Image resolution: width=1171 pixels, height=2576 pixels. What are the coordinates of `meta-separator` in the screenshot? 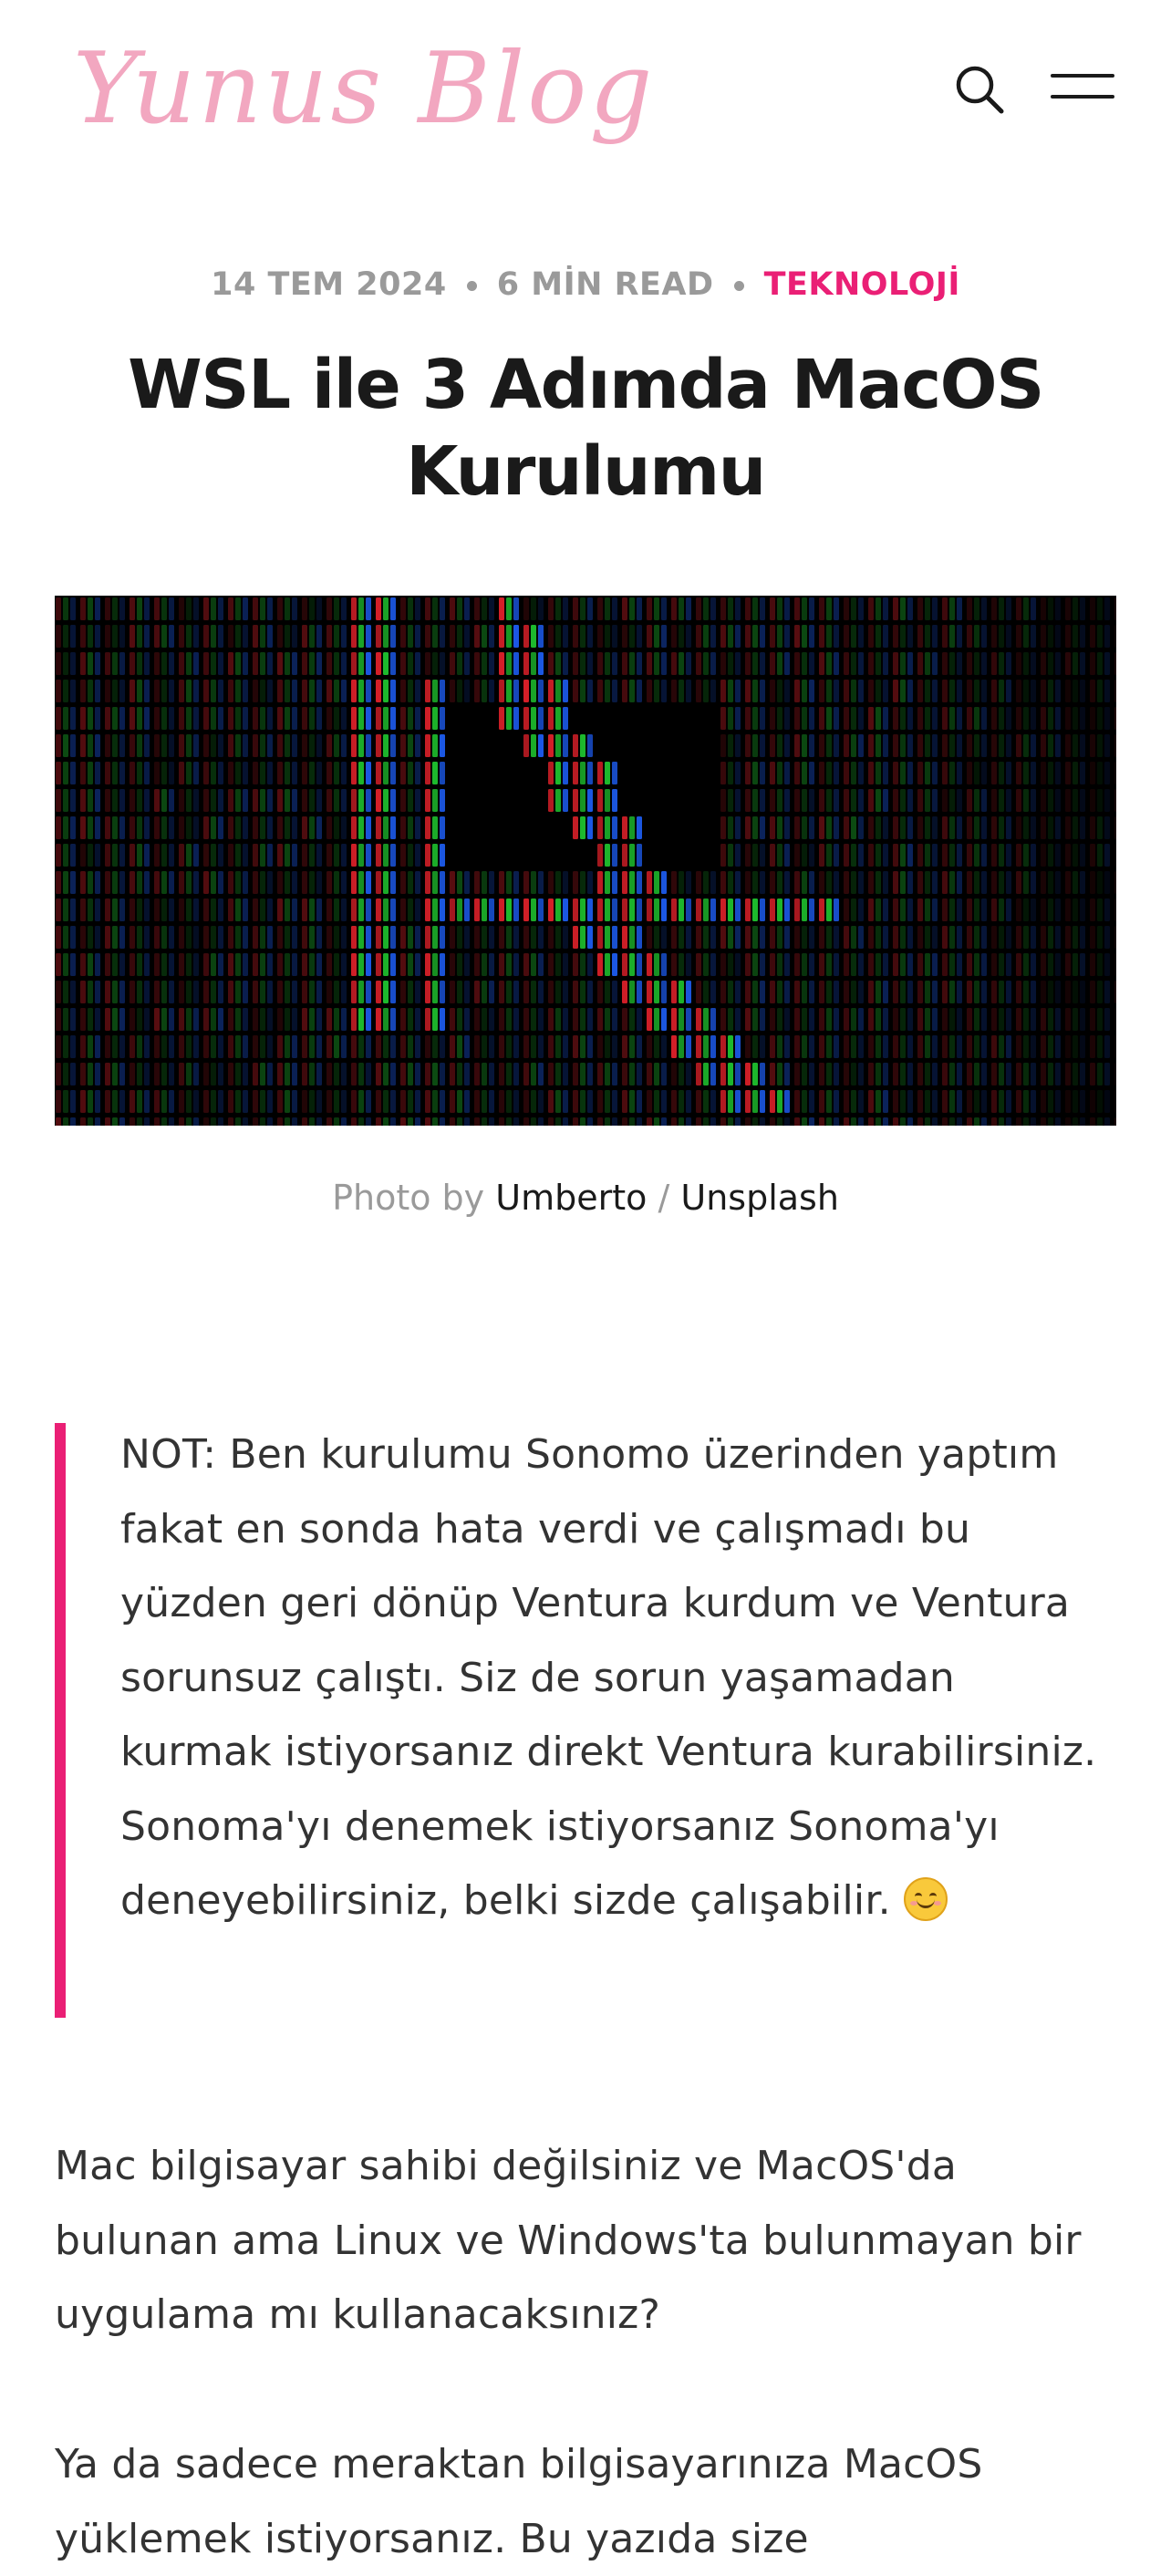 It's located at (738, 285).